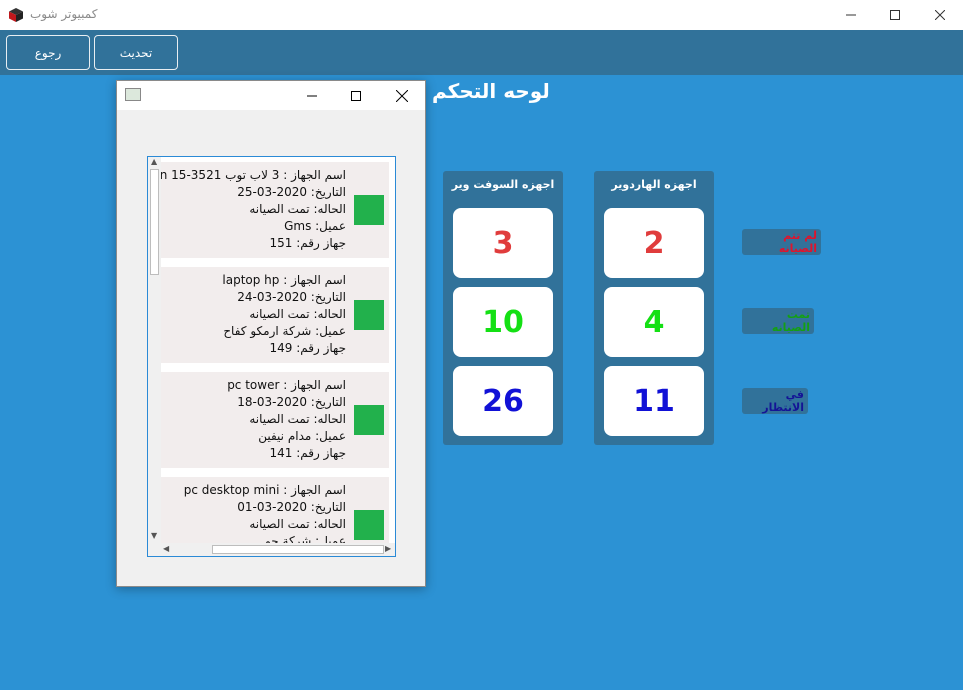 This screenshot has height=690, width=963. I want to click on hardware-waiting-count: 11, so click(654, 401).